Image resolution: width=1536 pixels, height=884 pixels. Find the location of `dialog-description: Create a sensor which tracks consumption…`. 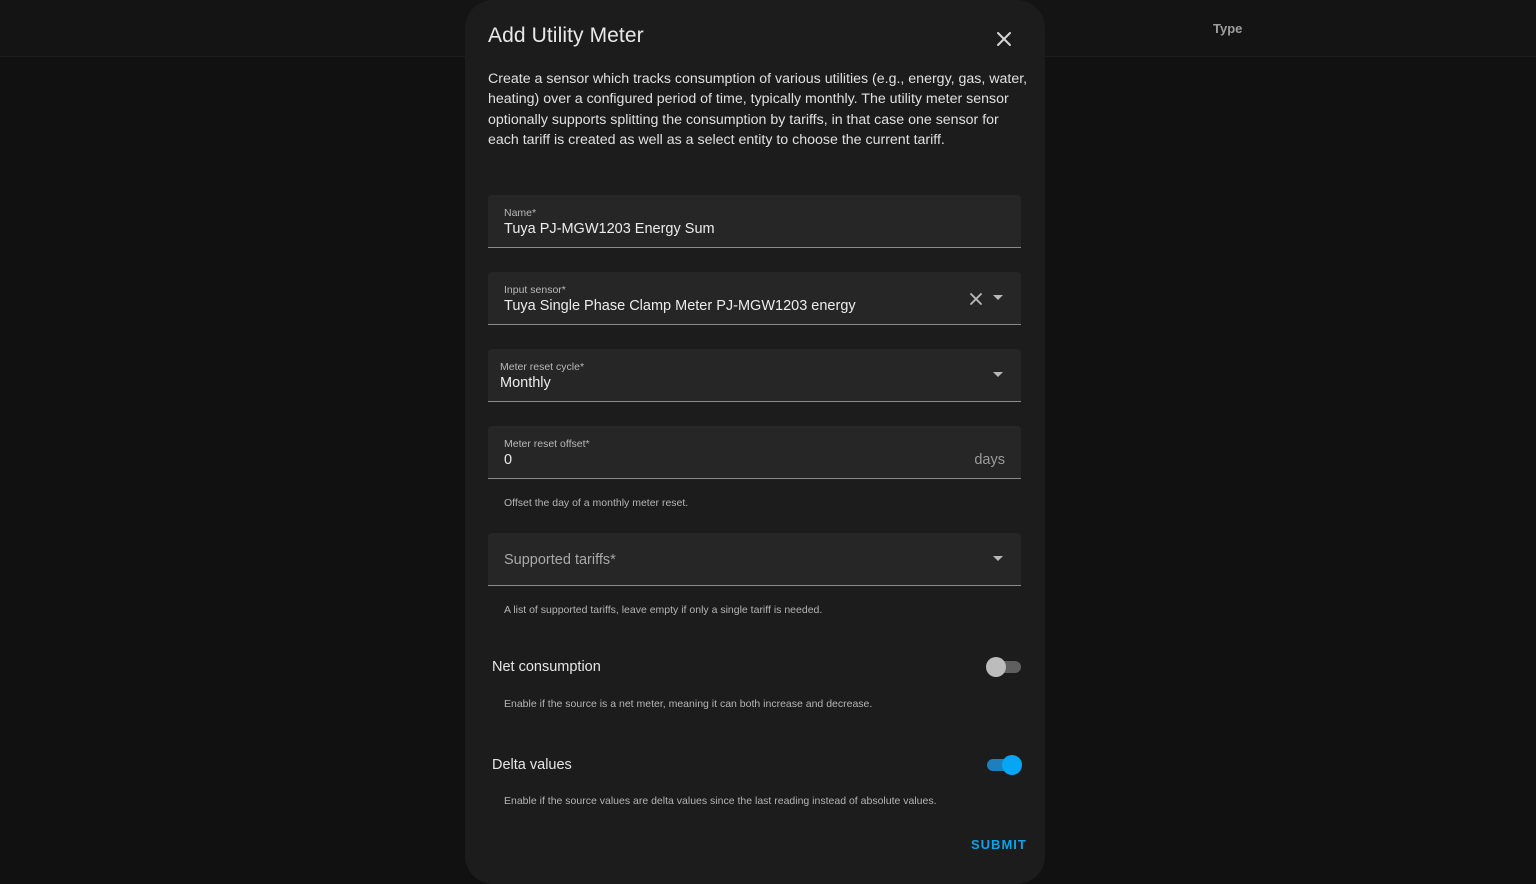

dialog-description: Create a sensor which tracks consumption… is located at coordinates (758, 110).